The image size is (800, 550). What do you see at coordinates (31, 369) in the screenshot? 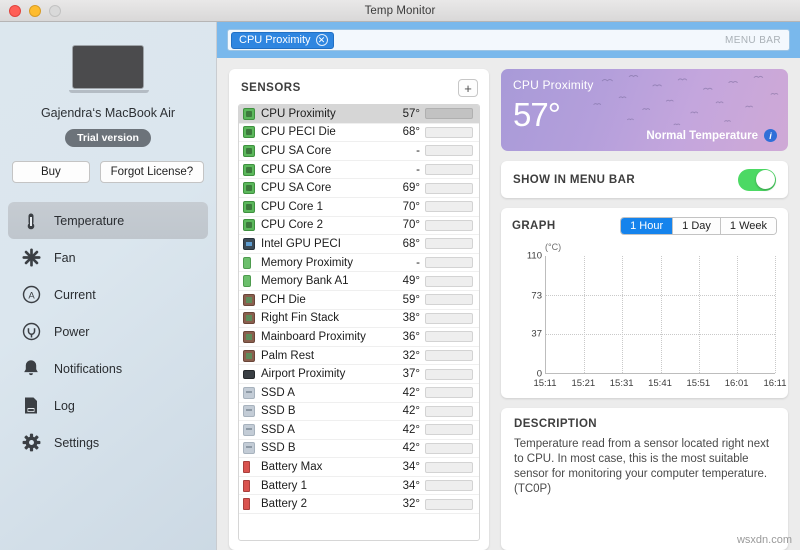
I see `bell-icon` at bounding box center [31, 369].